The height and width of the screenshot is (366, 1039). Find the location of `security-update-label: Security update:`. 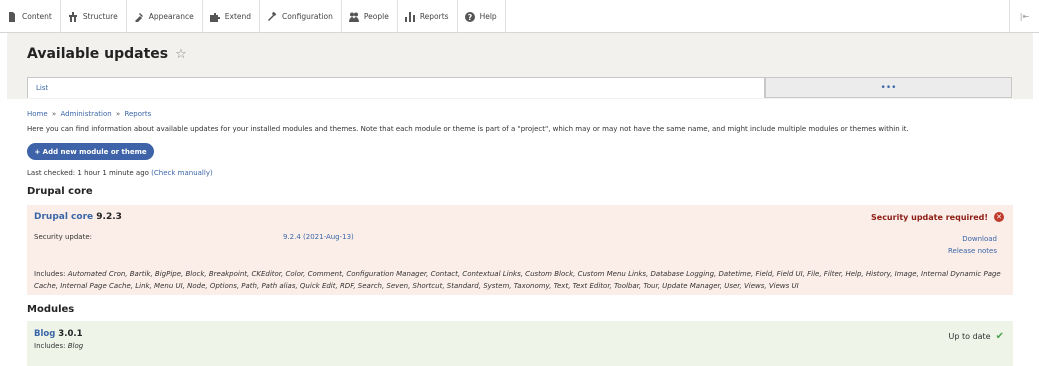

security-update-label: Security update: is located at coordinates (63, 237).